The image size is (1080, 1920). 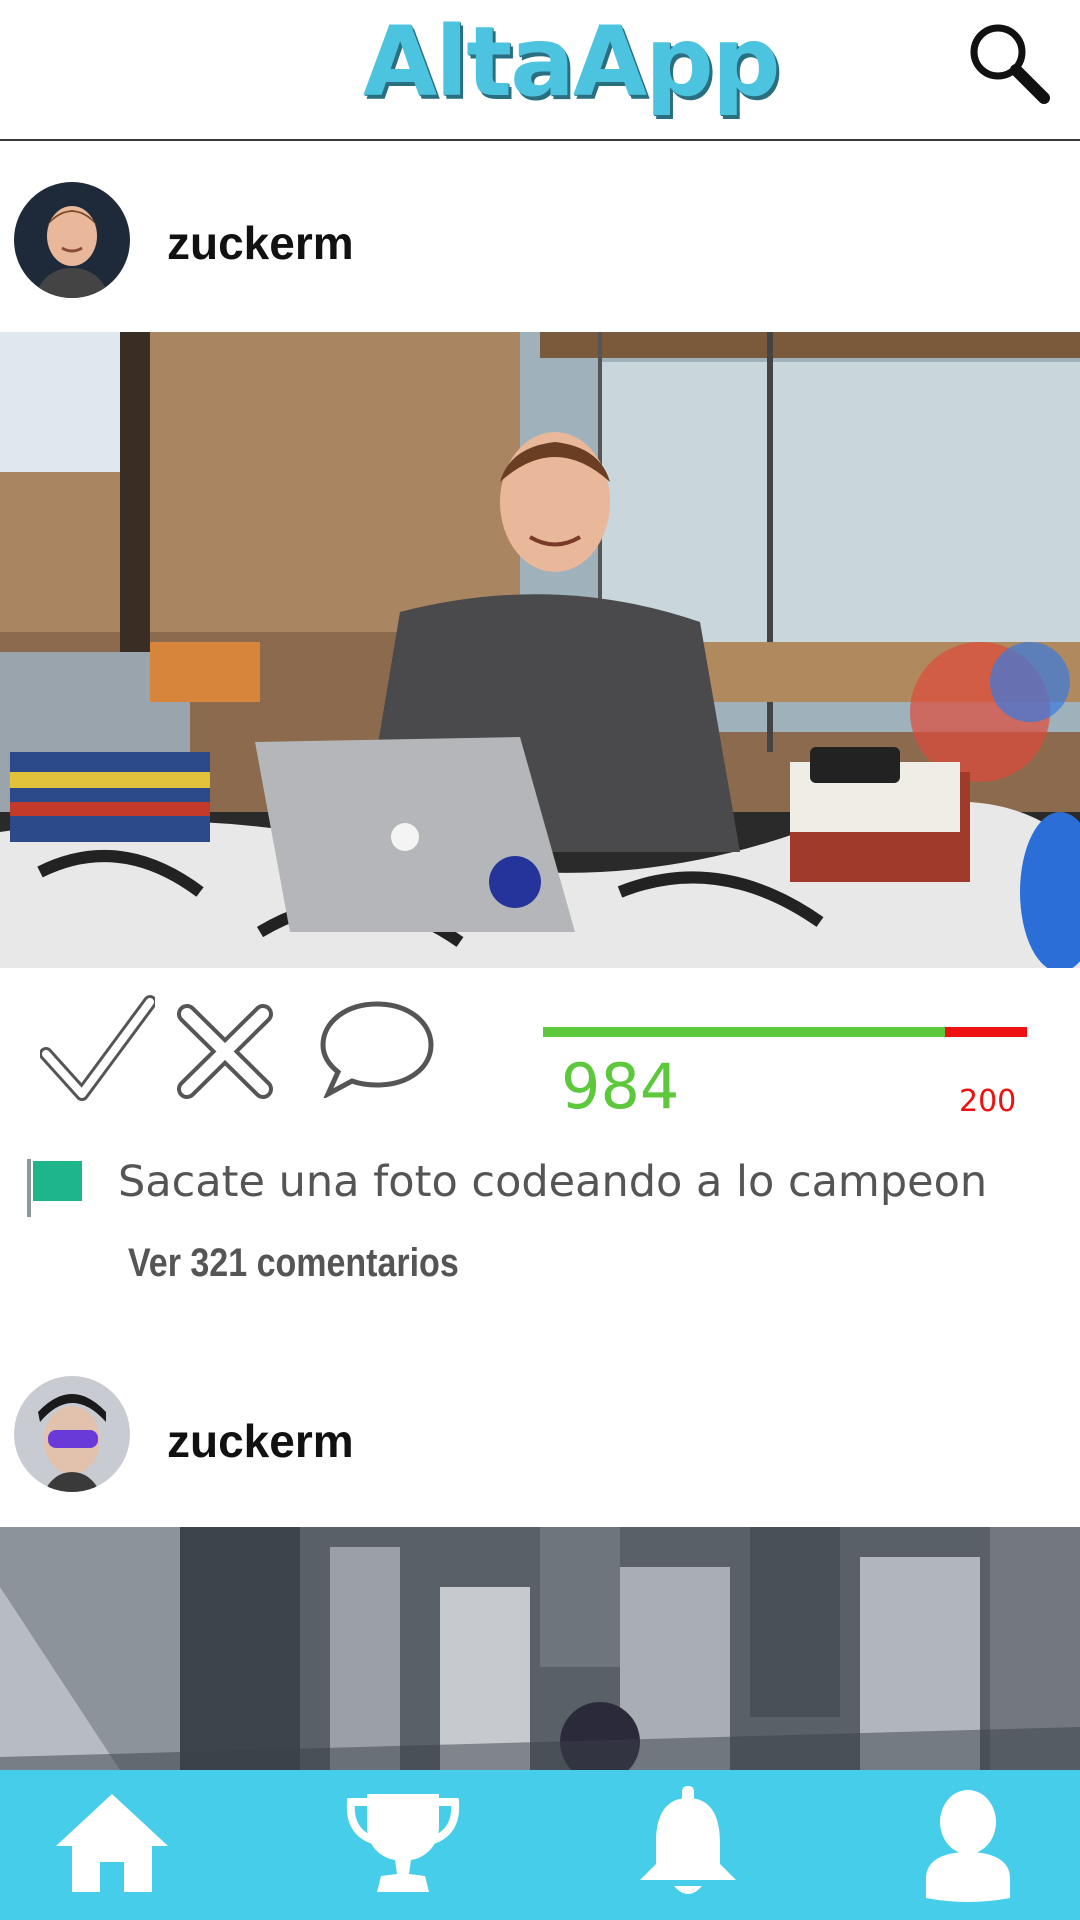 I want to click on nav-profile, so click(x=968, y=1845).